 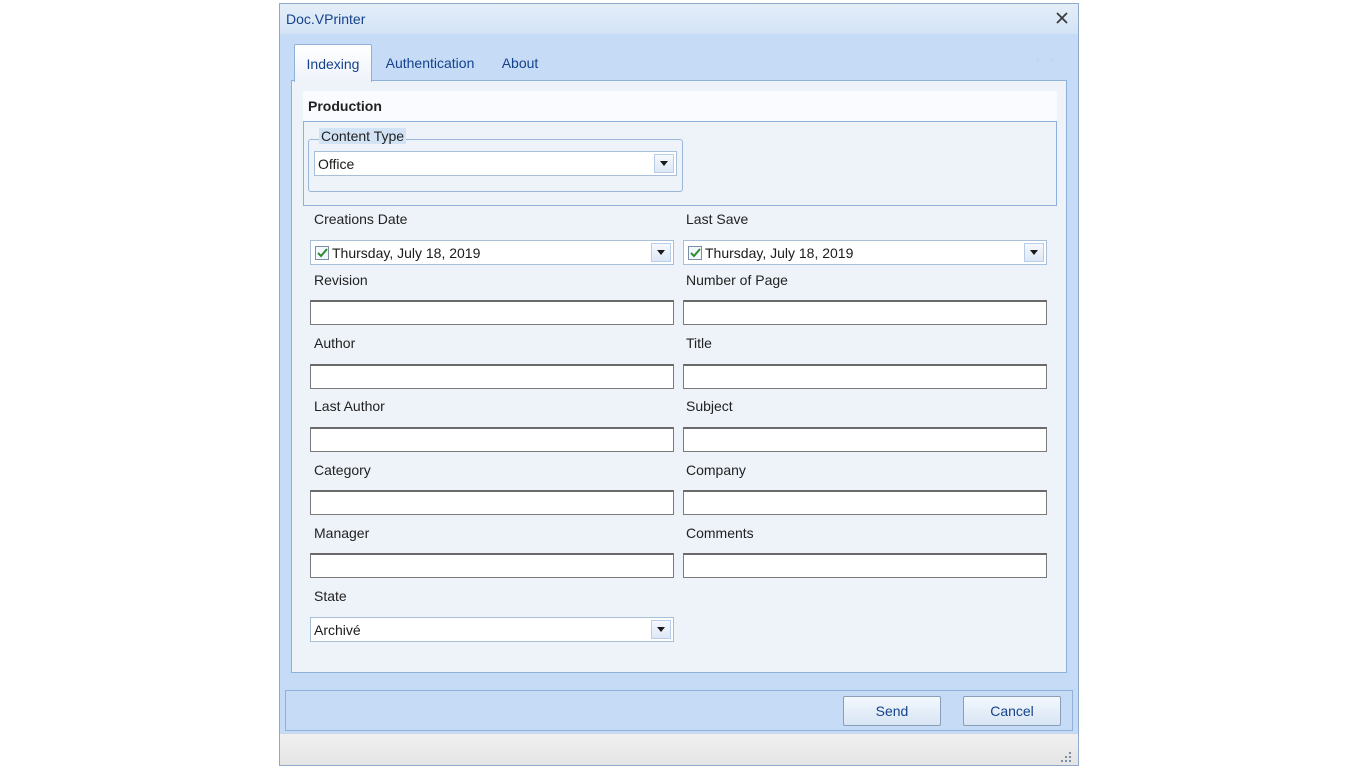 I want to click on close-icon, so click(x=1062, y=18).